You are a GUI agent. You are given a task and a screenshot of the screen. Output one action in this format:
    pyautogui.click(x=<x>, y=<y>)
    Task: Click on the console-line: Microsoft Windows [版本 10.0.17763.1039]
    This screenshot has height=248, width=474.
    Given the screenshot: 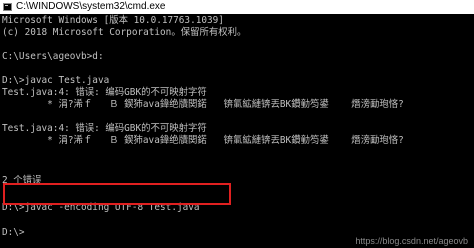 What is the action you would take?
    pyautogui.click(x=113, y=20)
    